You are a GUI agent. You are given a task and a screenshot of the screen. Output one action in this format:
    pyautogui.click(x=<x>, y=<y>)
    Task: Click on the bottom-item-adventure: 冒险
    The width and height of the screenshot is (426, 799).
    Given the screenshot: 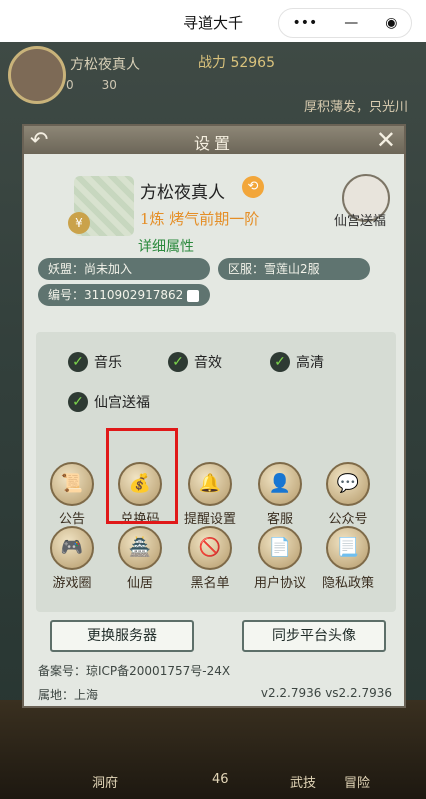 What is the action you would take?
    pyautogui.click(x=357, y=781)
    